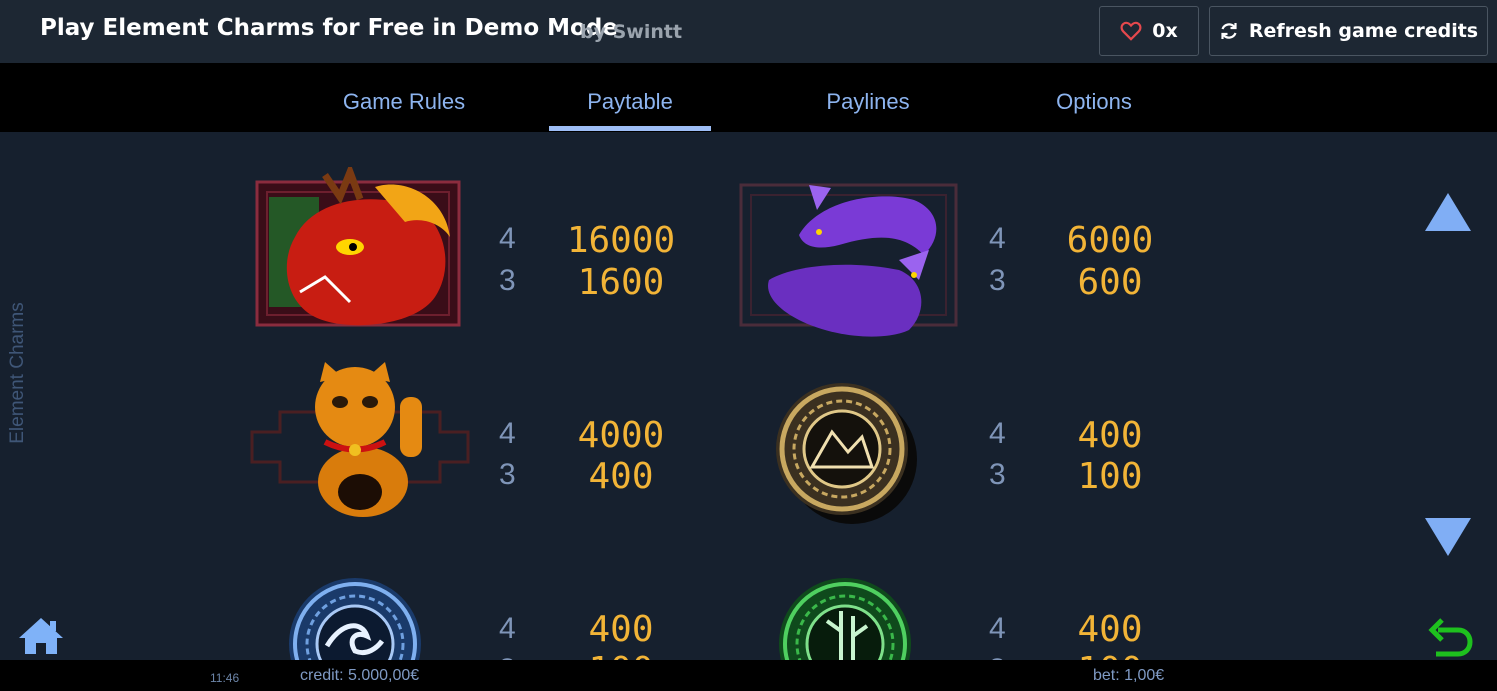  What do you see at coordinates (621, 655) in the screenshot?
I see `water-payout-3: 100` at bounding box center [621, 655].